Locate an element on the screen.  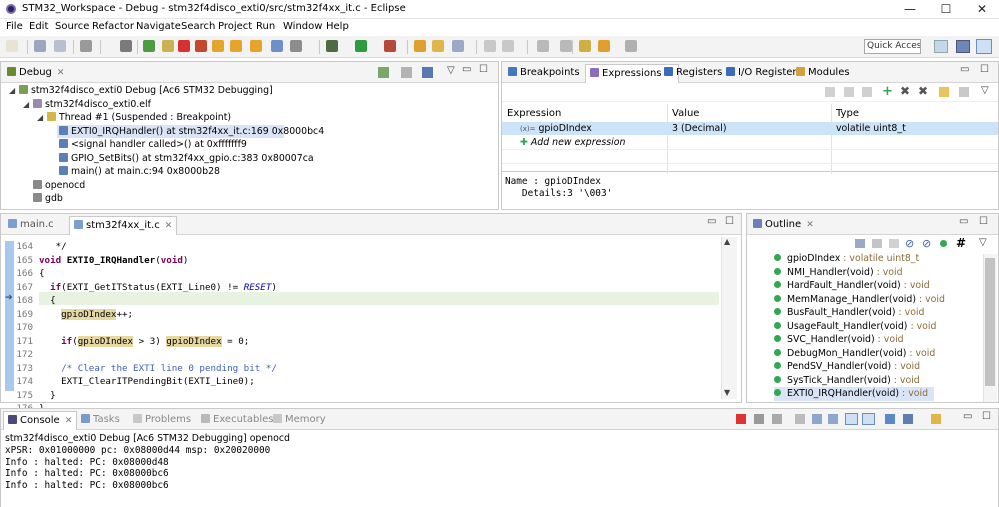
display-console-icon is located at coordinates (908, 419).